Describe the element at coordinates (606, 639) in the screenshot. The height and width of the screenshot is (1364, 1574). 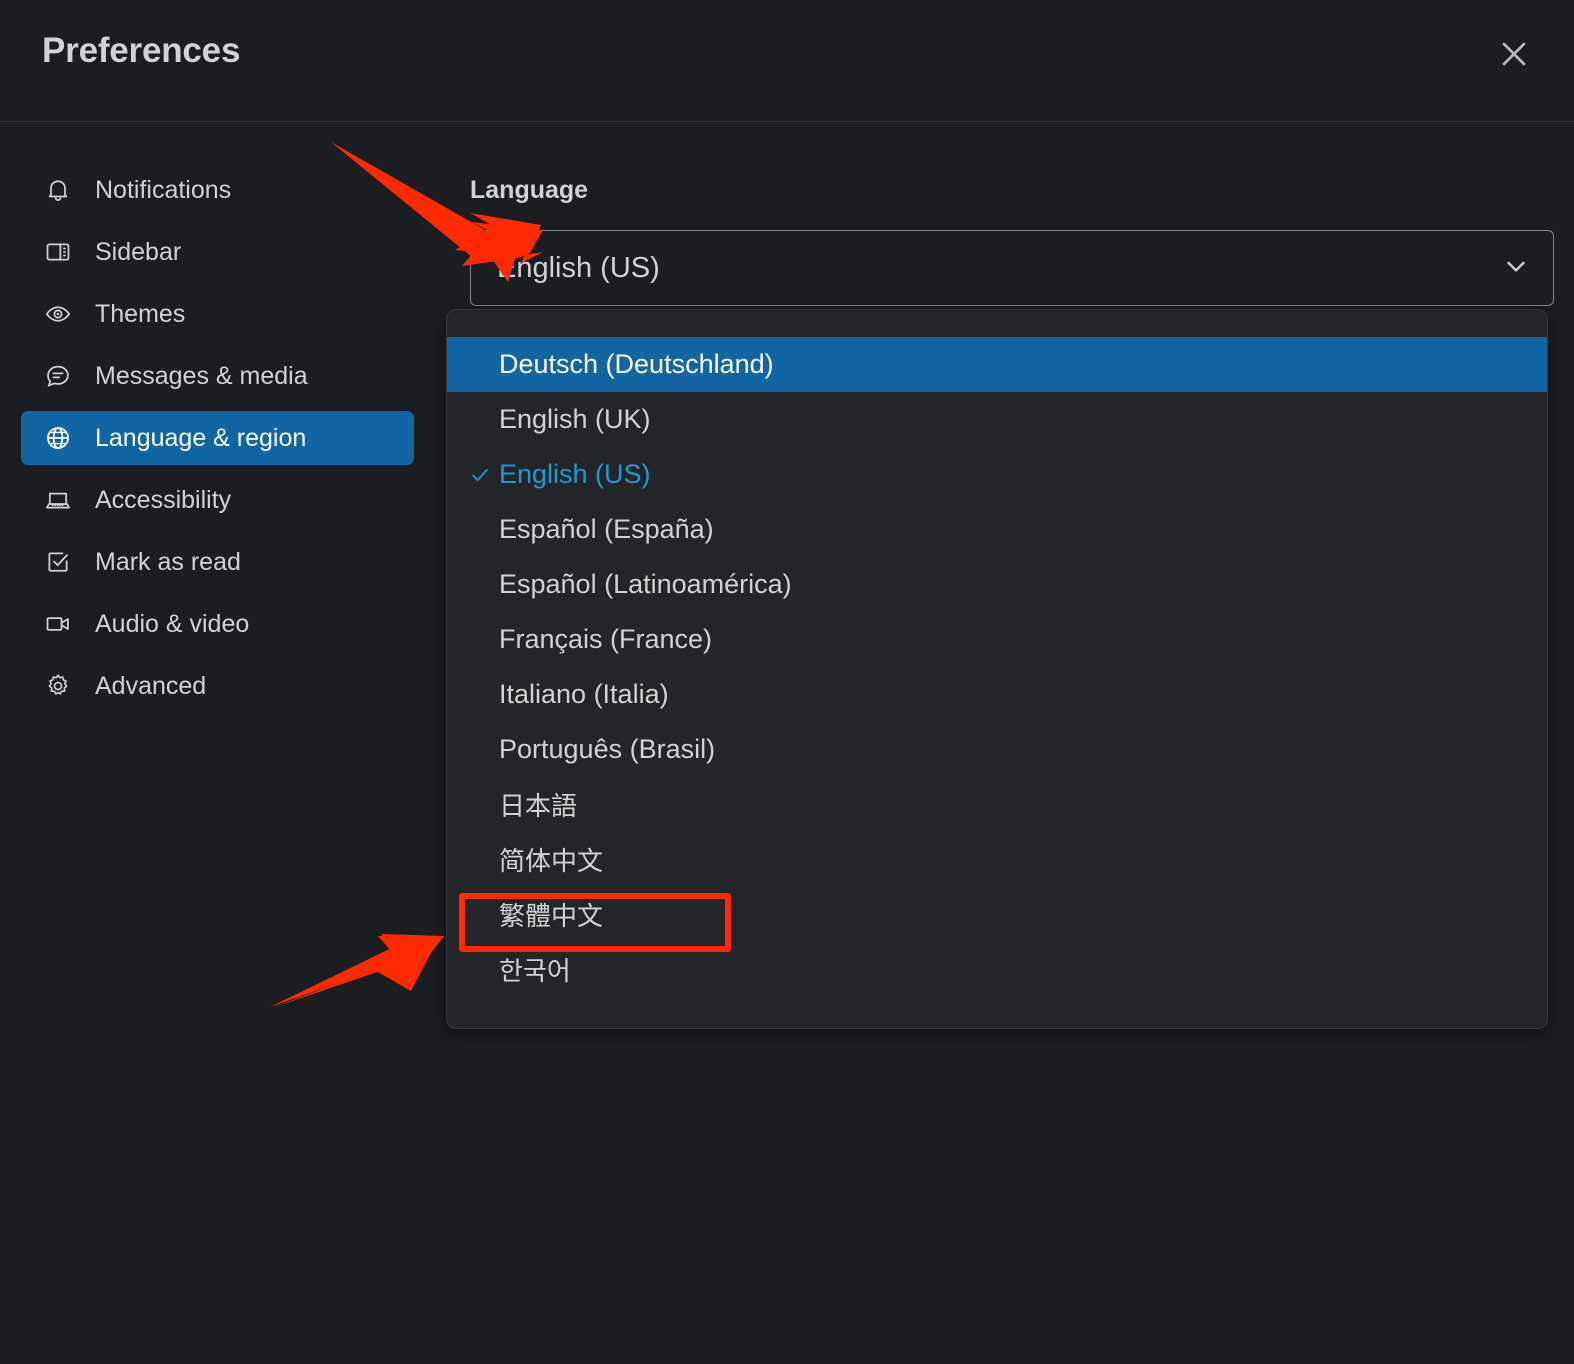
I see `dropdown-option-label: Français (France)` at that location.